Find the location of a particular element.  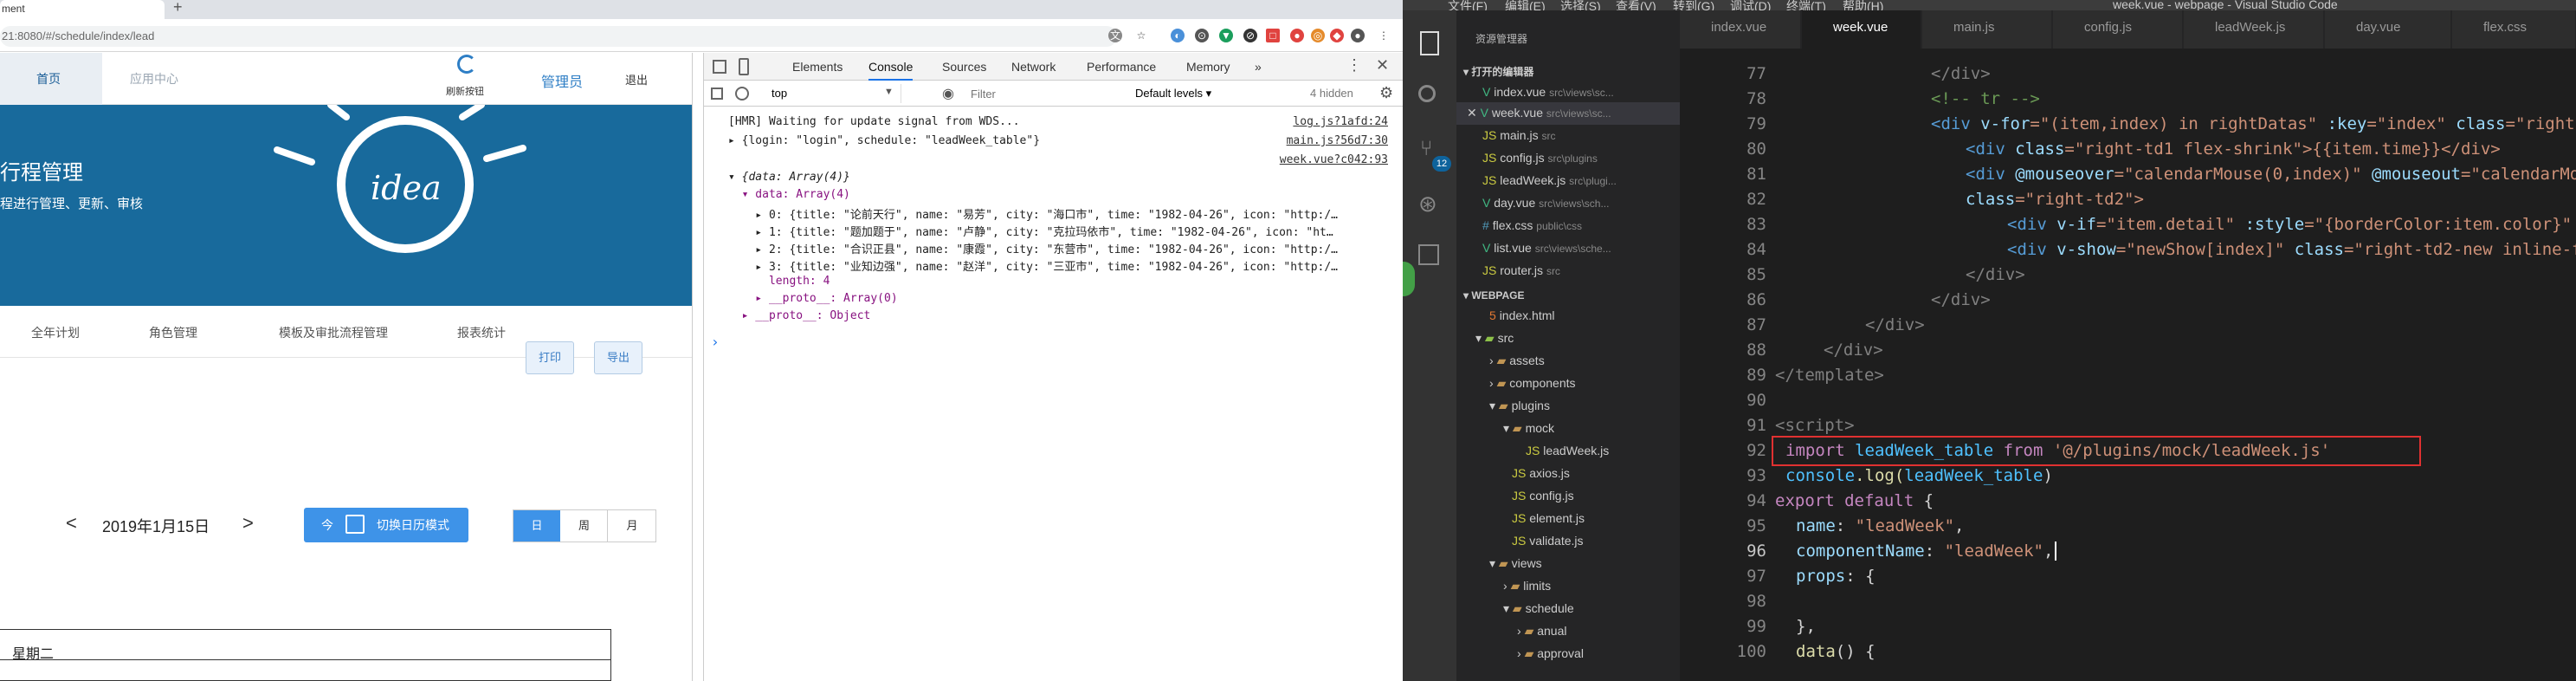

tab-config-js: config.js is located at coordinates (2118, 30).